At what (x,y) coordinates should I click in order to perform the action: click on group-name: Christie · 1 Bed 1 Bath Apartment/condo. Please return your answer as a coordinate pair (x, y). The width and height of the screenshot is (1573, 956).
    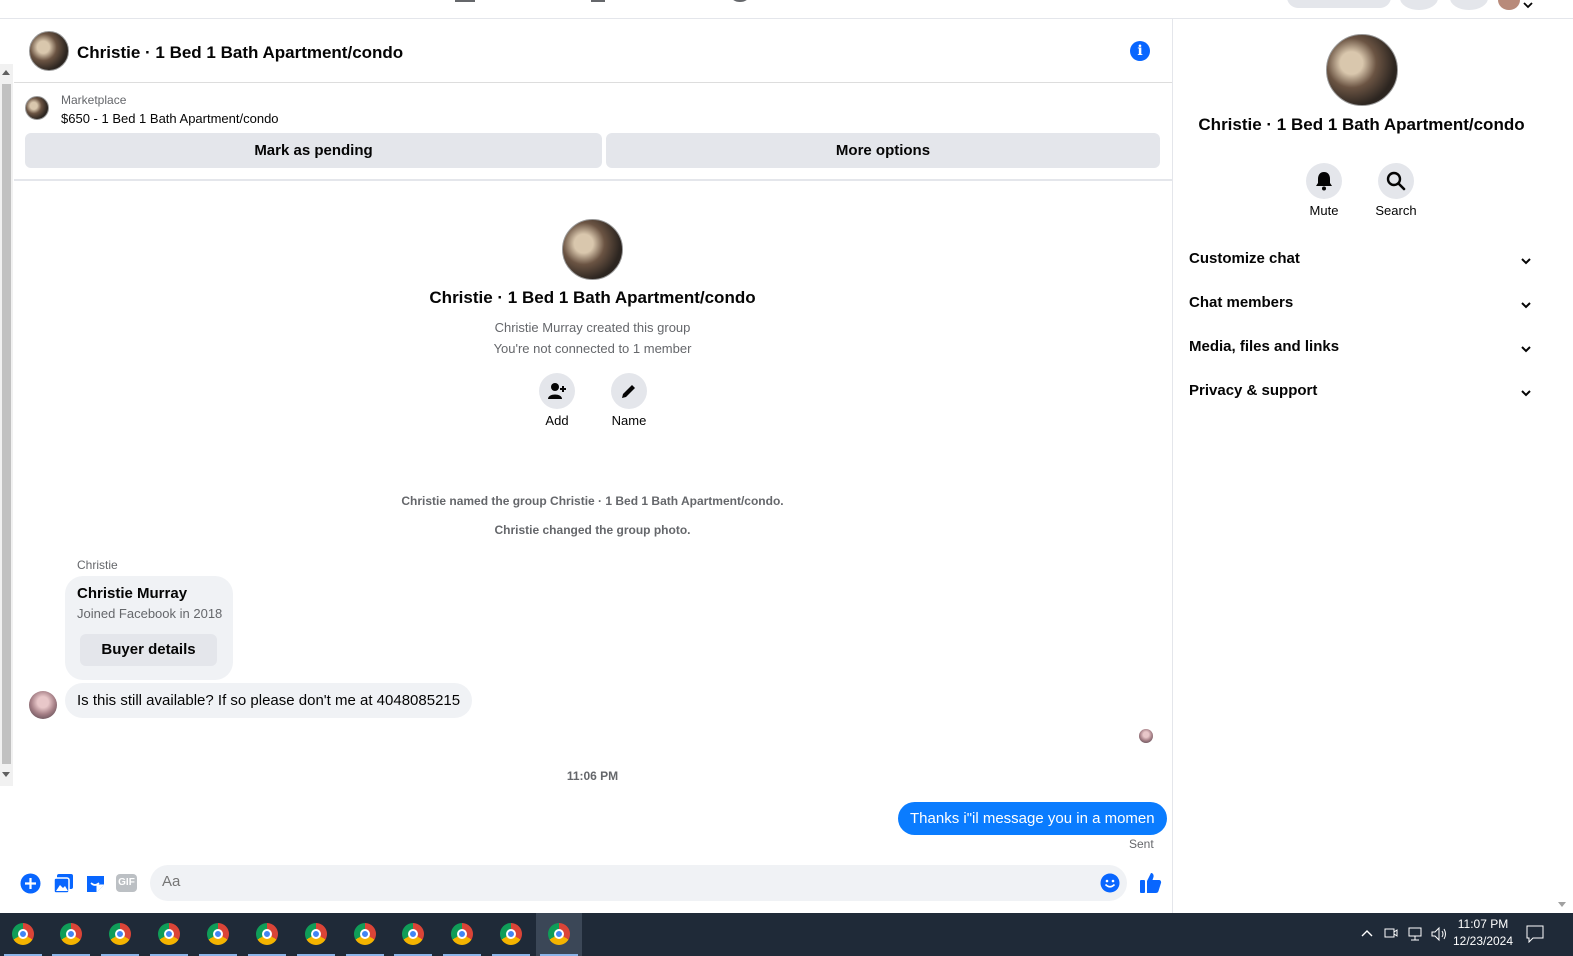
    Looking at the image, I should click on (592, 297).